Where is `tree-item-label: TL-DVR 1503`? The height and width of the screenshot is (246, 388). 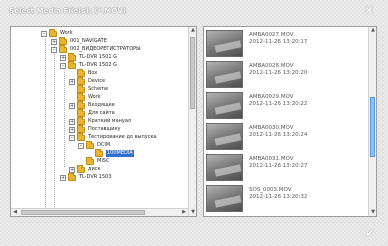
tree-item-label: TL-DVR 1503 is located at coordinates (95, 177).